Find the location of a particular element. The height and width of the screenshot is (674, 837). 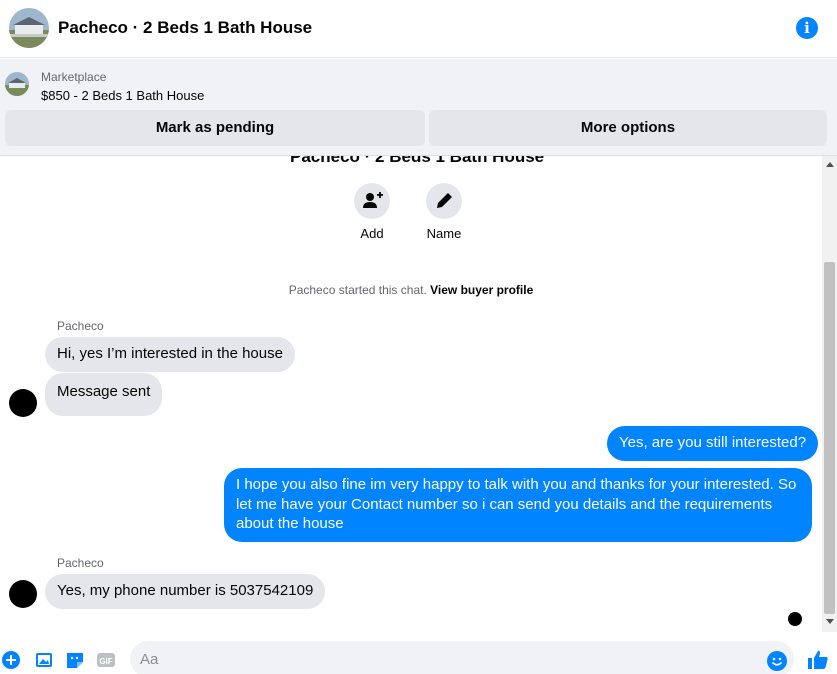

incoming-message: Hi, yes I’m interested in the house is located at coordinates (170, 354).